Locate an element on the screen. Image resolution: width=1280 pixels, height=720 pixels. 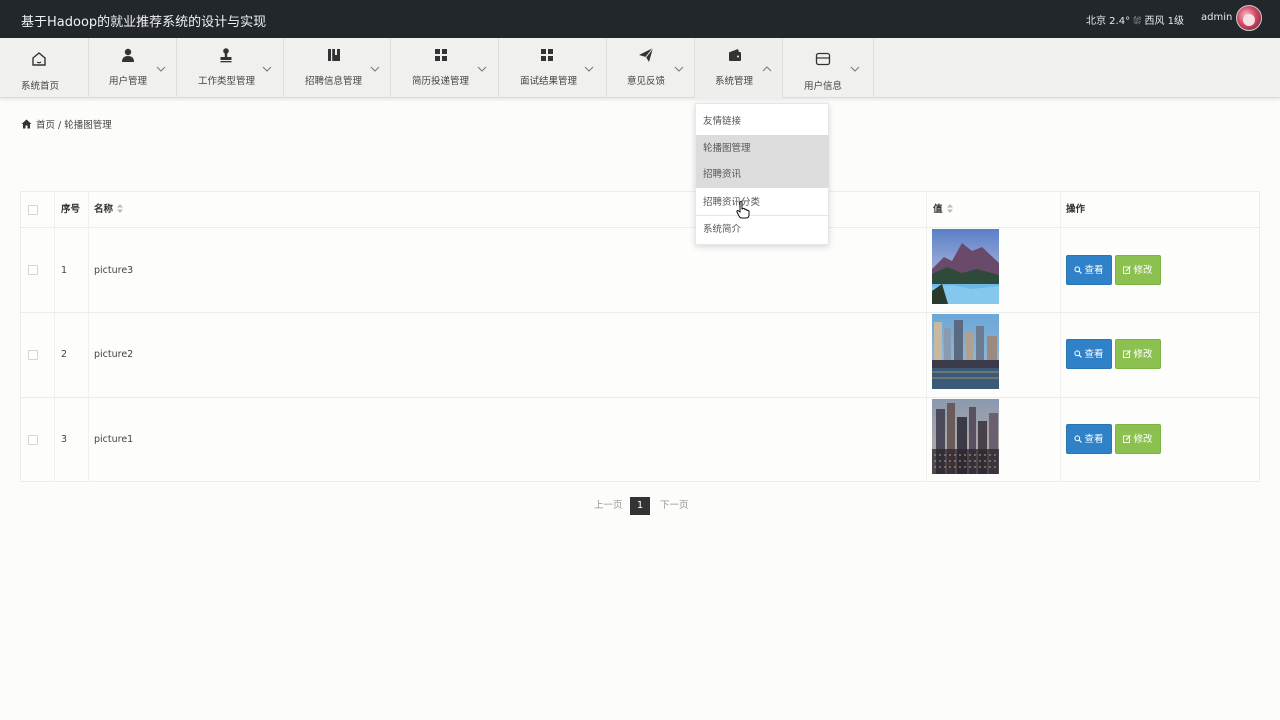
select-all-checkbox is located at coordinates (33, 210).